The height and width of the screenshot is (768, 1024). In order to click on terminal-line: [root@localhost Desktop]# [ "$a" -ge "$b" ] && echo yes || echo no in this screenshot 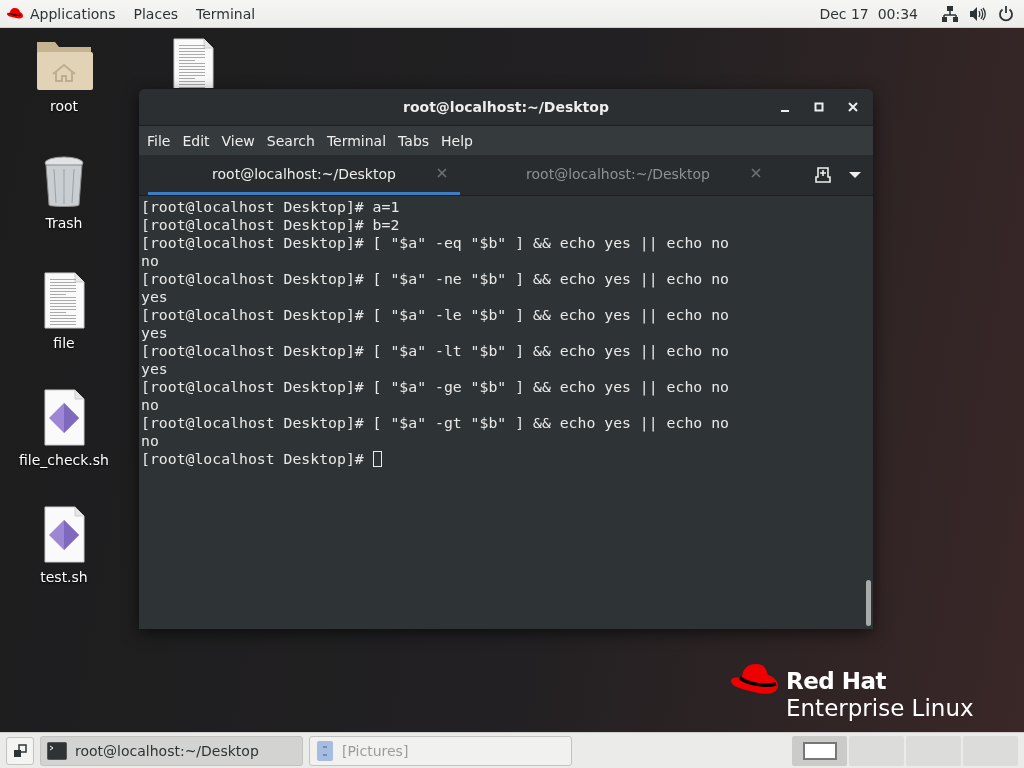, I will do `click(435, 387)`.